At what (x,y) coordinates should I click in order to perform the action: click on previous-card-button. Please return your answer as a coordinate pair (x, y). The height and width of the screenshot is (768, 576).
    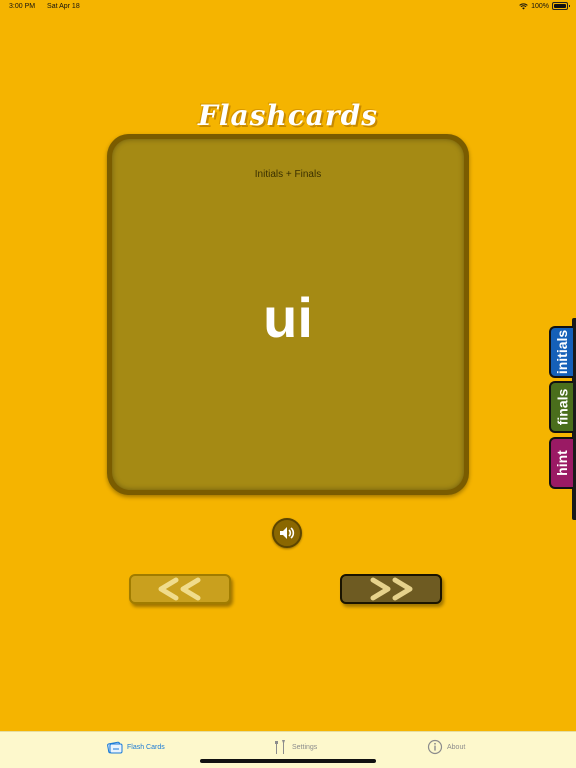
    Looking at the image, I should click on (180, 589).